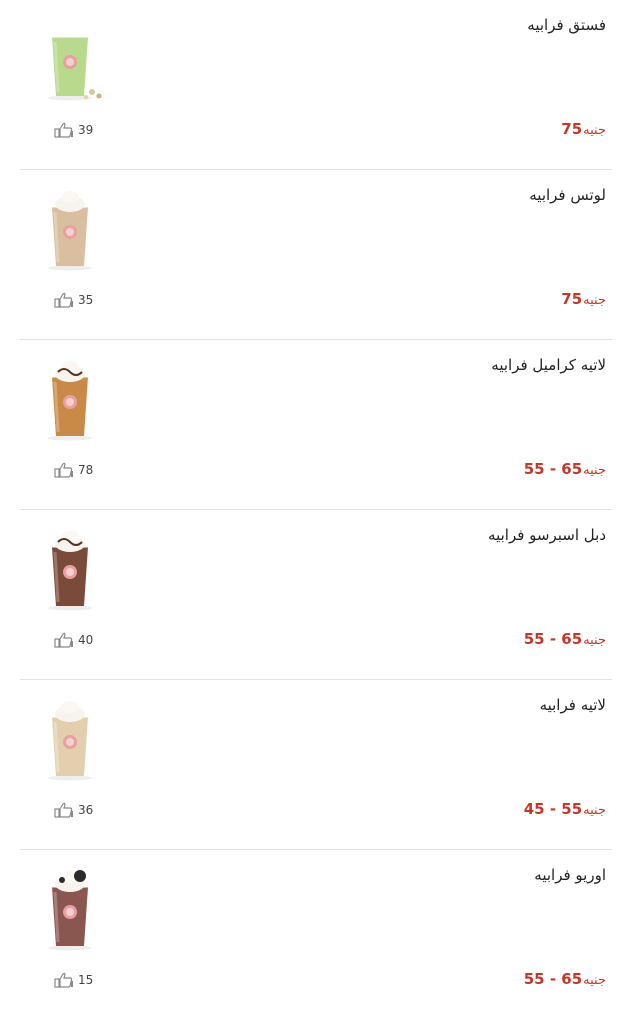 This screenshot has width=628, height=1020. What do you see at coordinates (86, 810) in the screenshot?
I see `like-count: 36` at bounding box center [86, 810].